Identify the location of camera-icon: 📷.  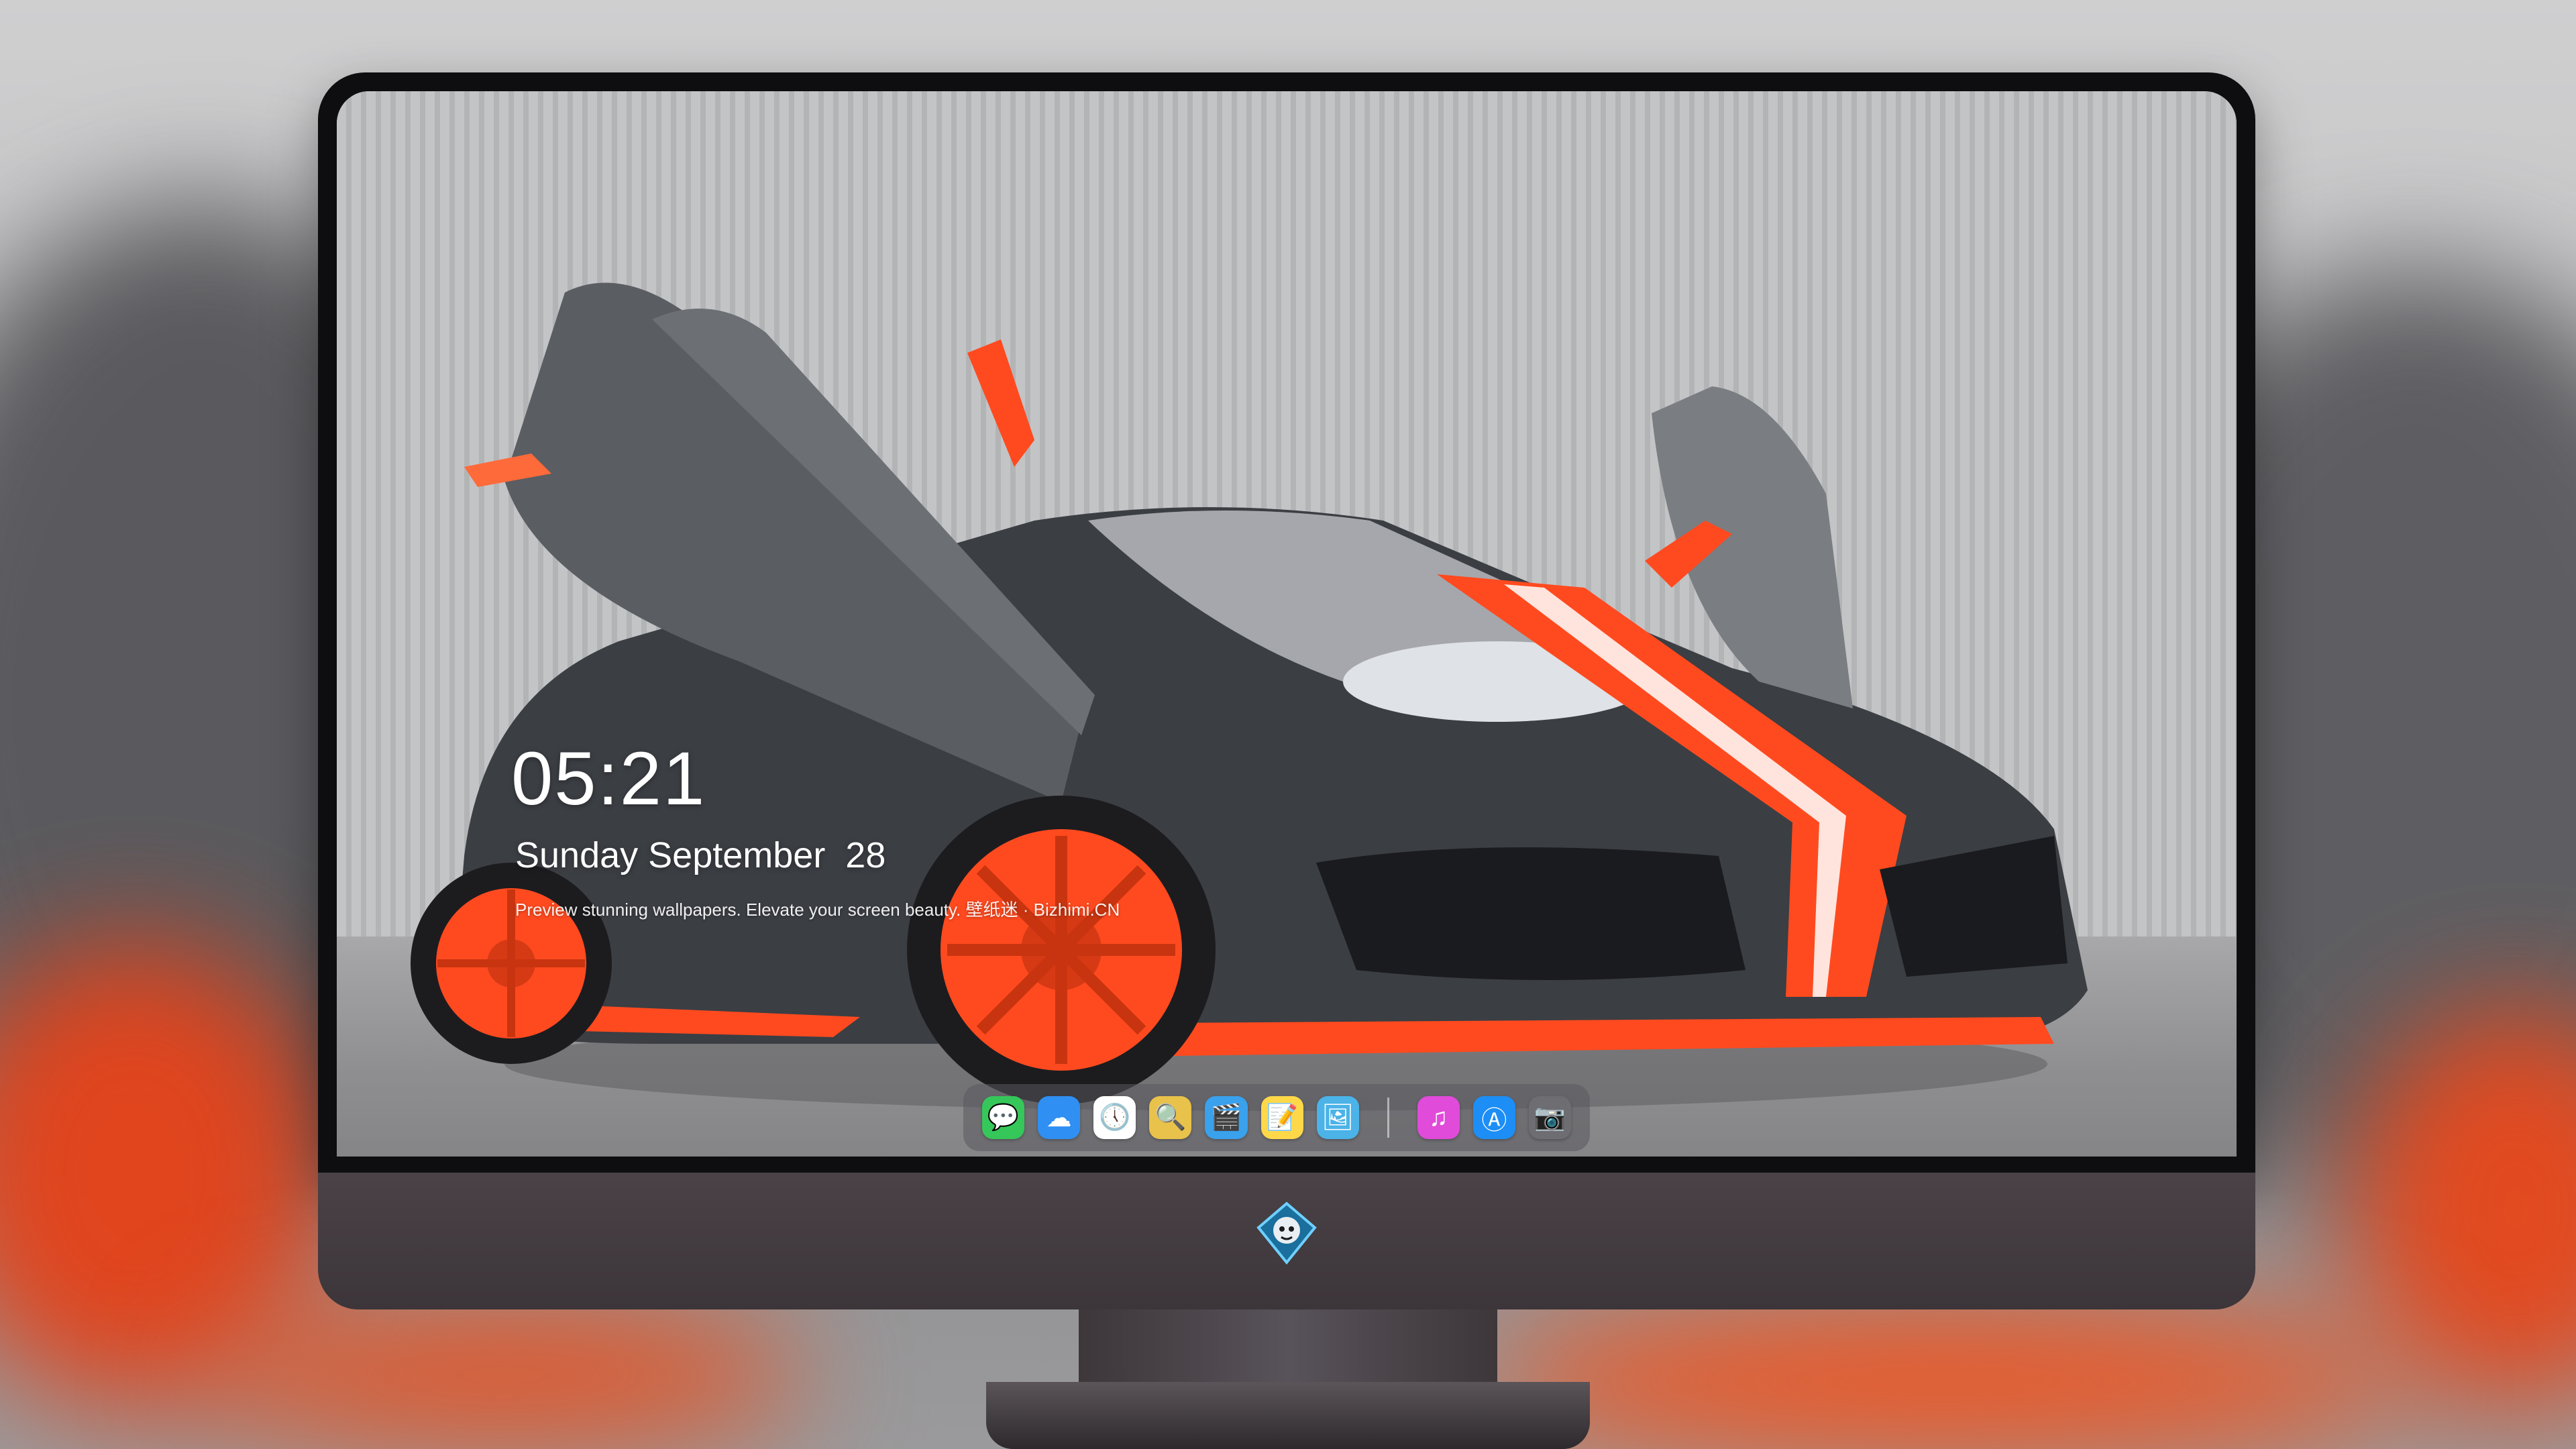
(1550, 1117).